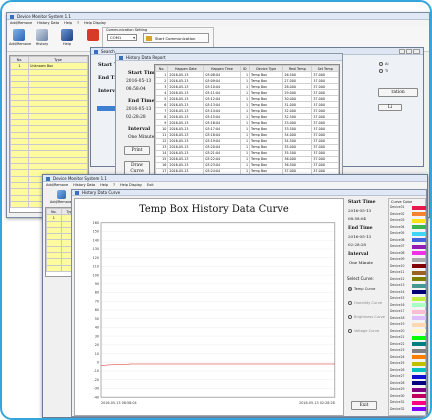 This screenshot has width=432, height=420. Describe the element at coordinates (361, 289) in the screenshot. I see `radio-temp-curve: Temp Curve` at that location.